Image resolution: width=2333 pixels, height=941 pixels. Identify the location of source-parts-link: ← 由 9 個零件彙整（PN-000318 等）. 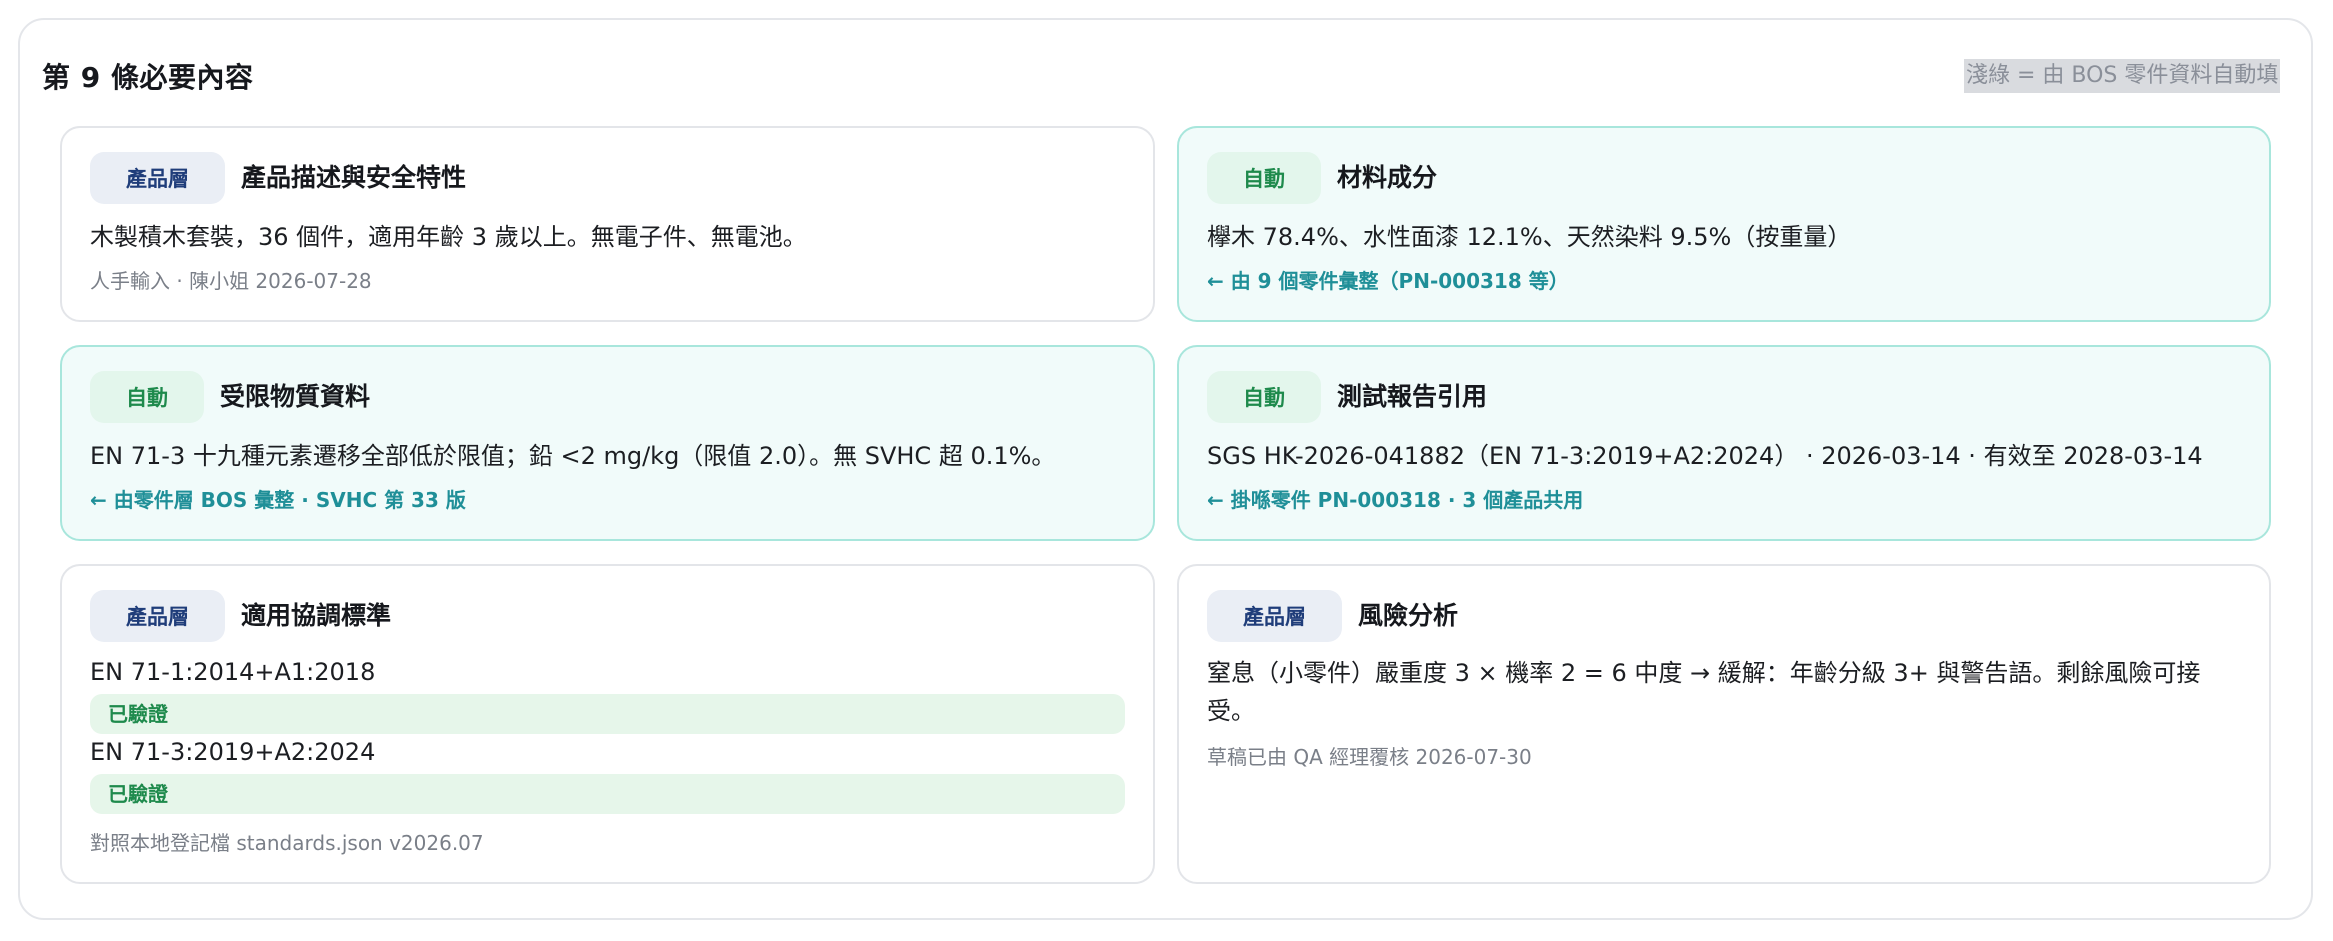
(1388, 281).